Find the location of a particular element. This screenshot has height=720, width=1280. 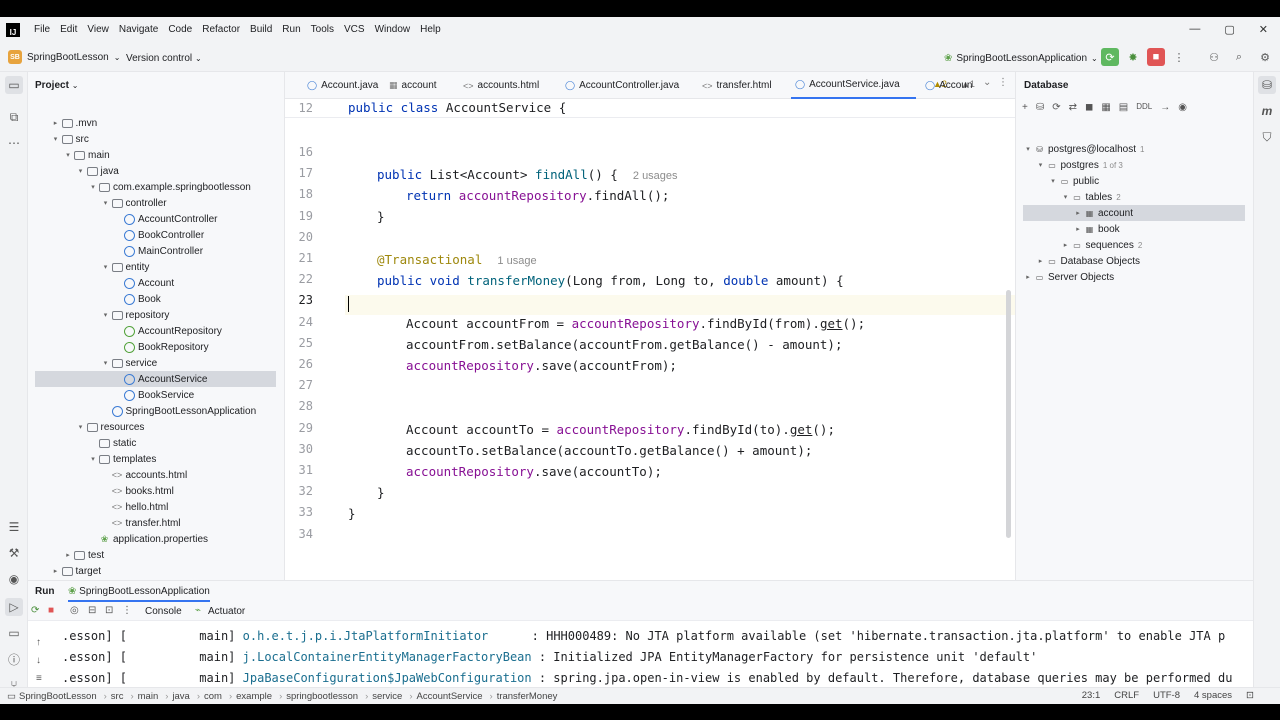

ai-assistant-icon: m is located at coordinates (1267, 111).